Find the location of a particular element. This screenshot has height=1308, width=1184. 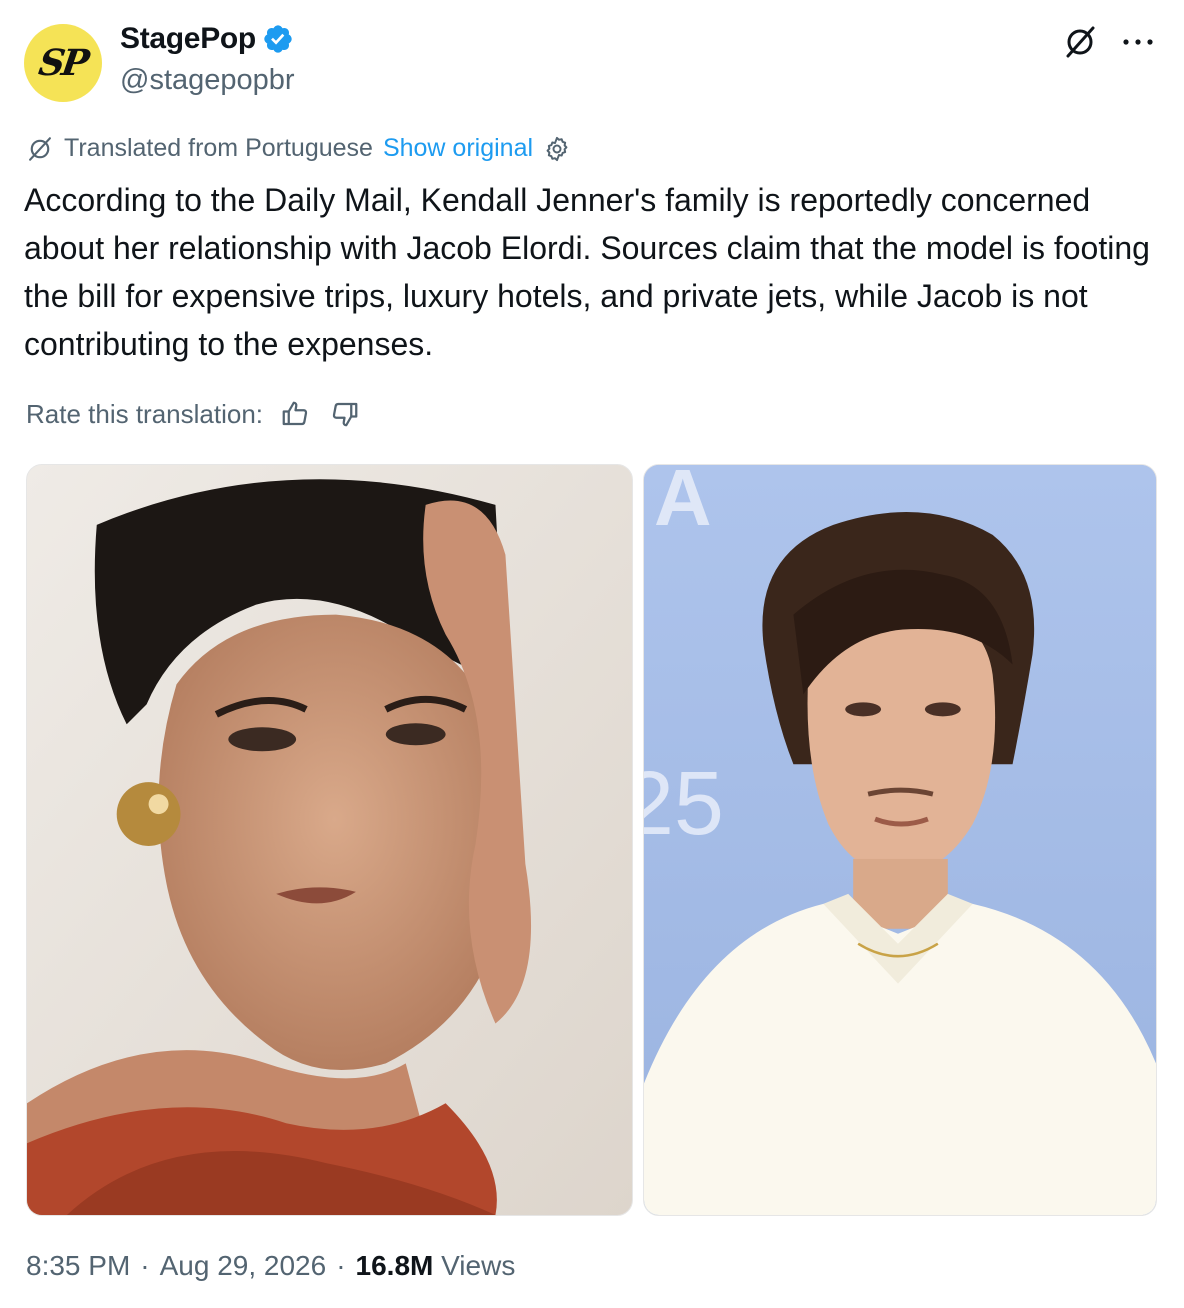

bg-letter-top: A is located at coordinates (683, 503).